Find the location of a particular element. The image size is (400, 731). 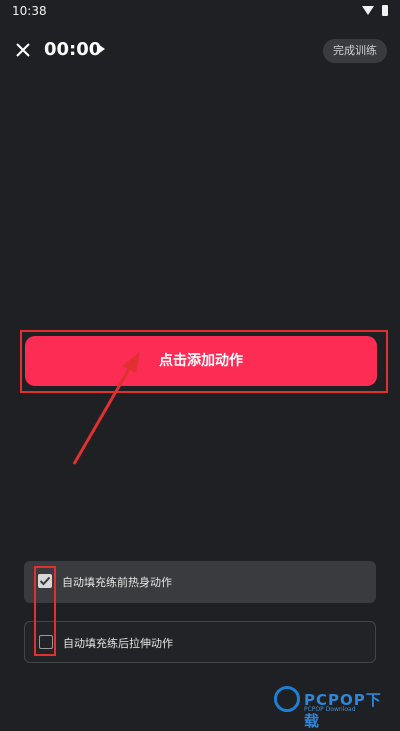

battery-icon is located at coordinates (385, 10).